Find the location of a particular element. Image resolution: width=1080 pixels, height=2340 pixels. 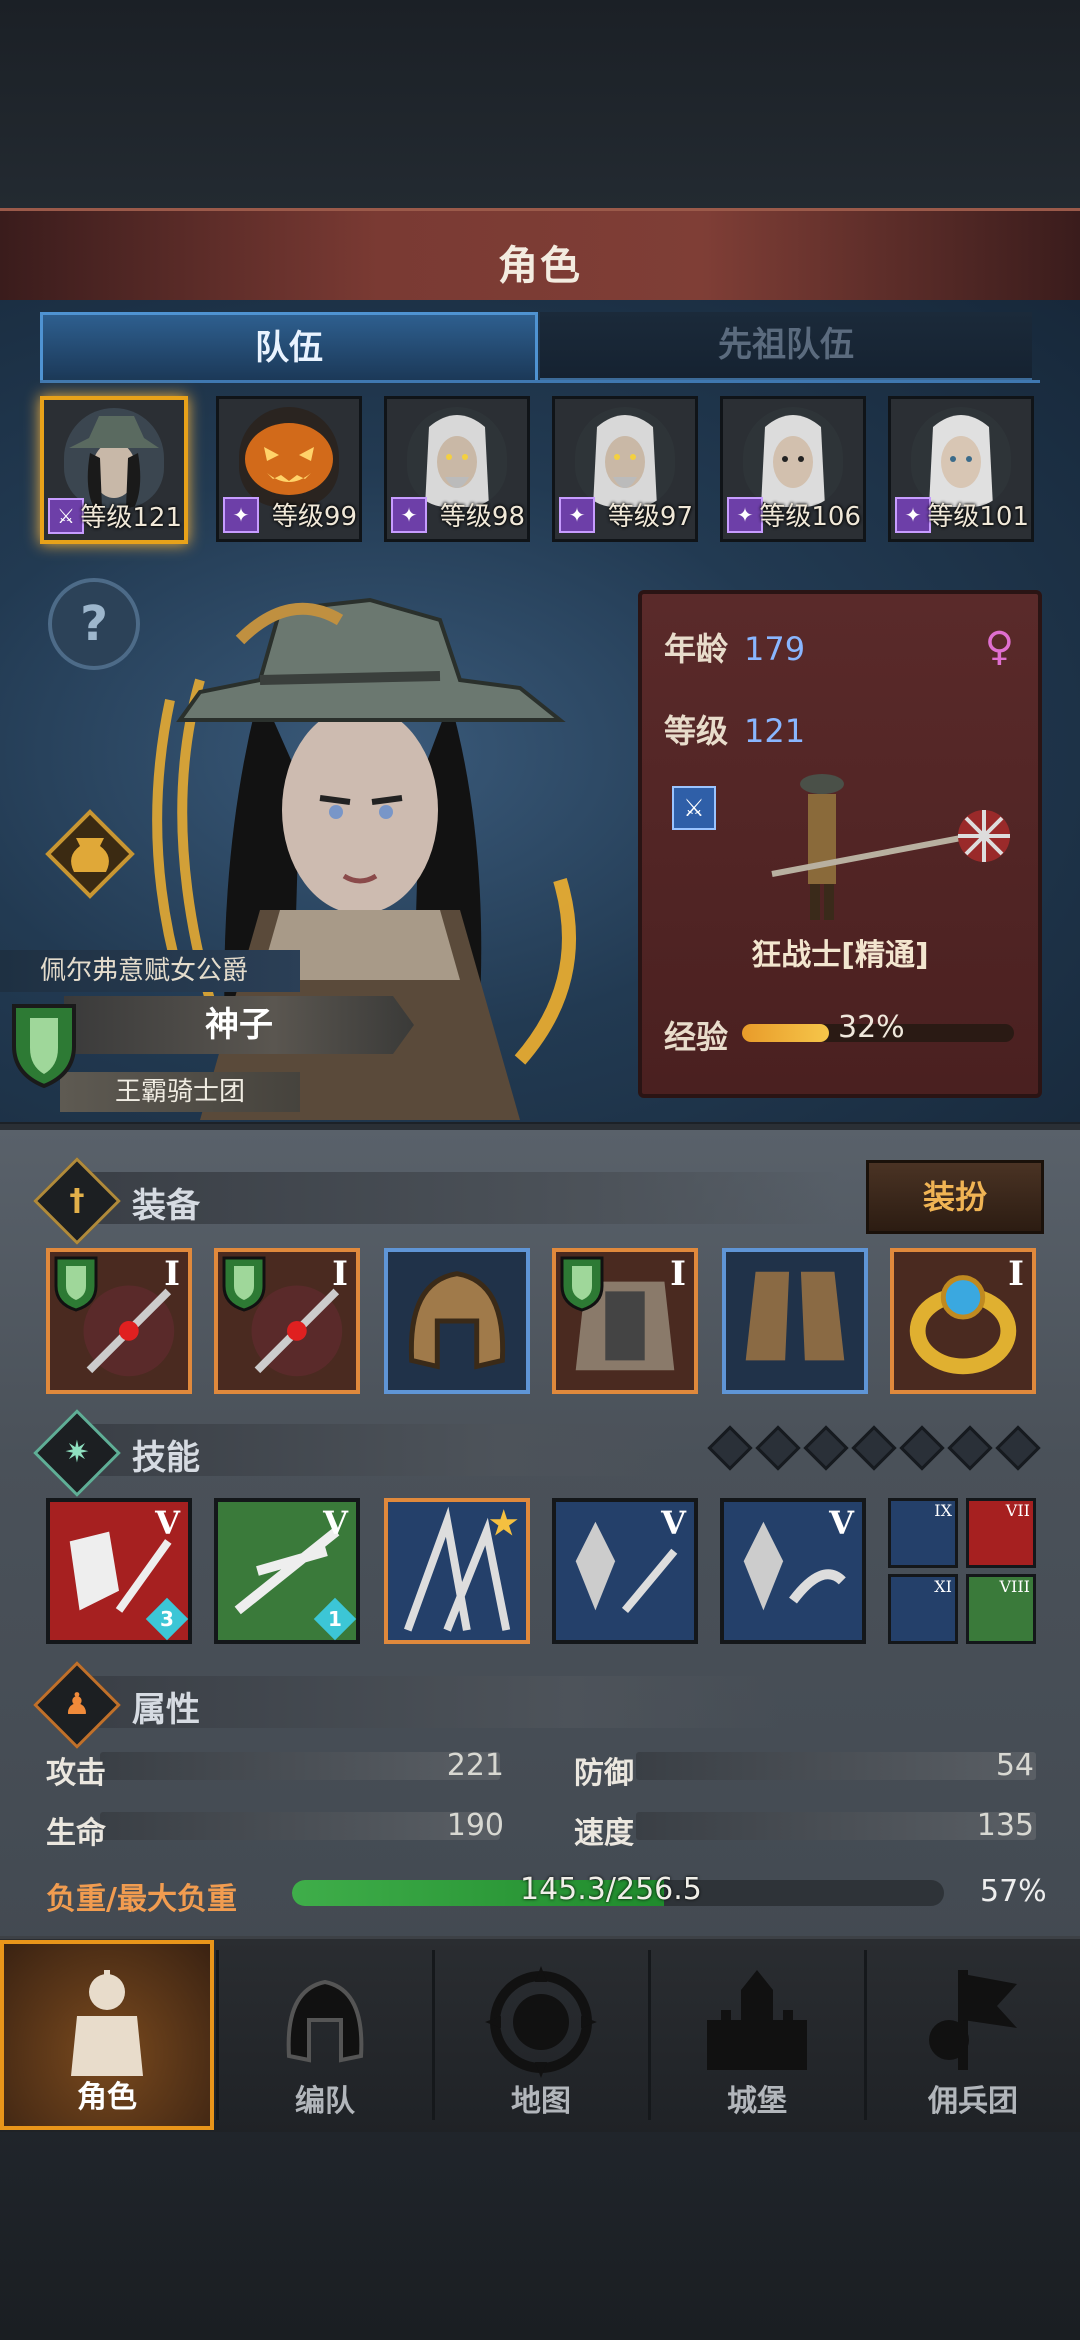

load-percent: 57% is located at coordinates (1013, 1891).